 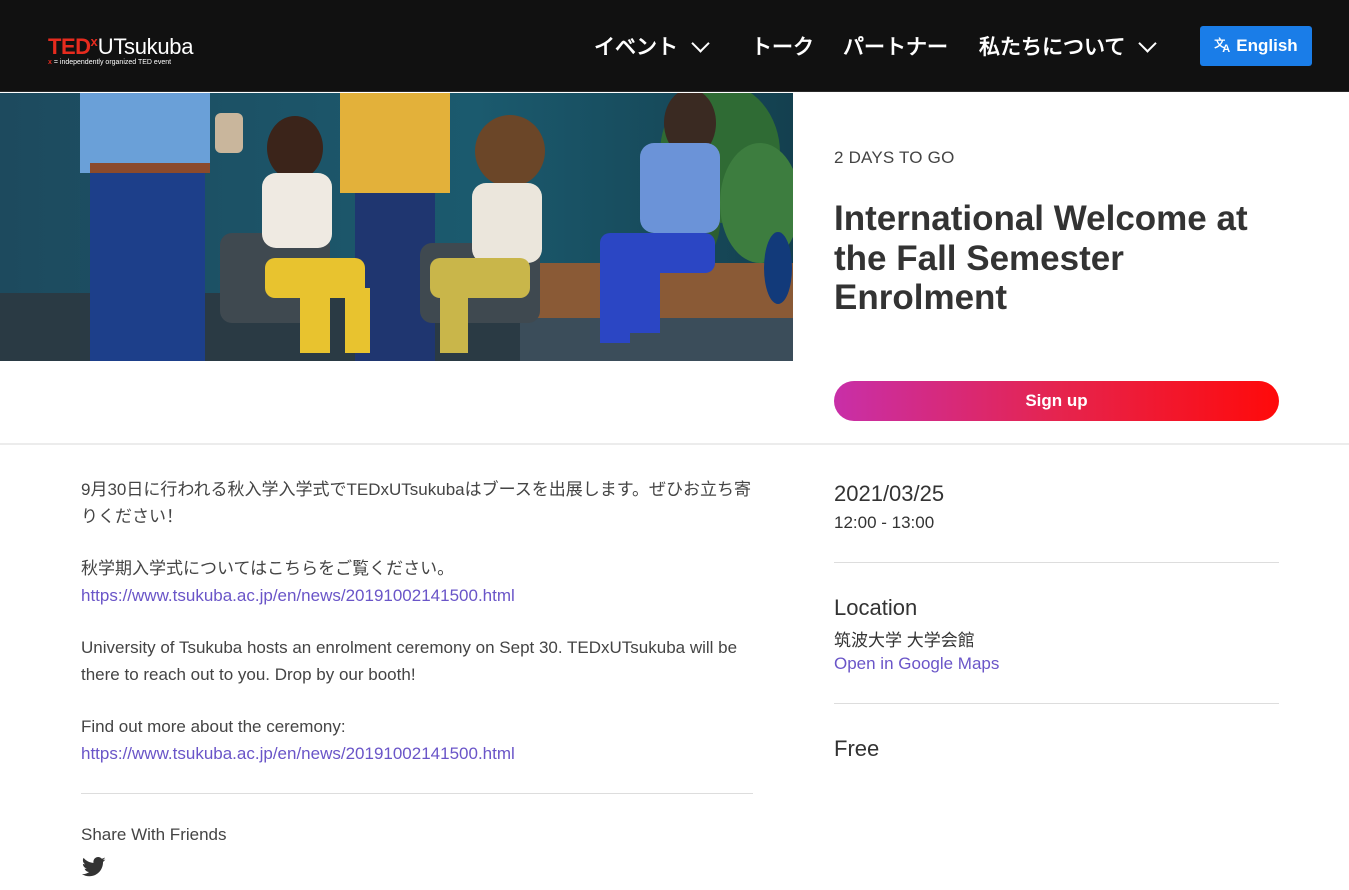 I want to click on event-date: 2021/03/25, so click(x=889, y=493).